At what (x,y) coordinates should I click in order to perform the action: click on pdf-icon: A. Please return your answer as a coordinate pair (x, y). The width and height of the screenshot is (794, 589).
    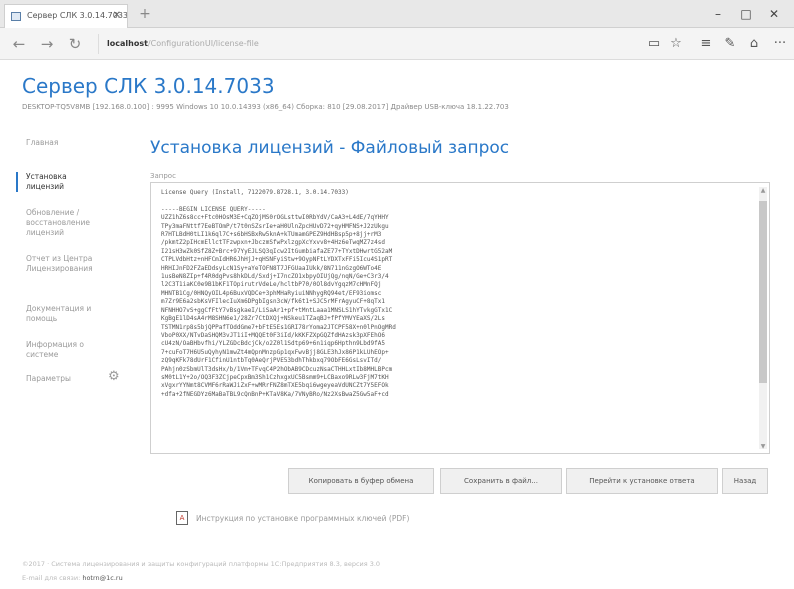
    Looking at the image, I should click on (182, 518).